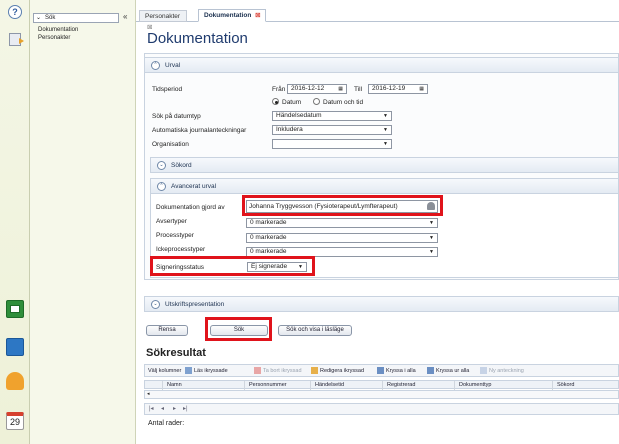 This screenshot has width=619, height=444. I want to click on column-header-dokumenttyp: Dokumenttyp, so click(504, 385).